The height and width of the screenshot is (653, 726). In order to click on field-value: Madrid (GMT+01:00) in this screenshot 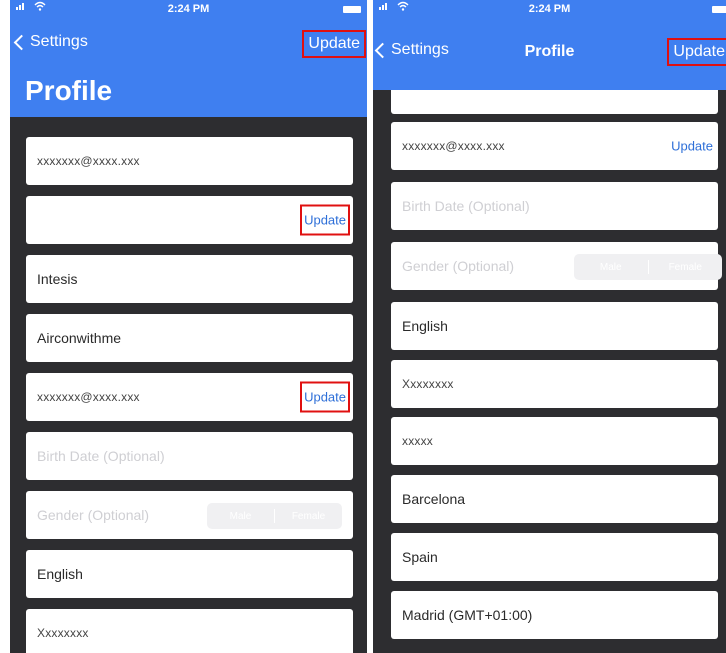, I will do `click(467, 615)`.